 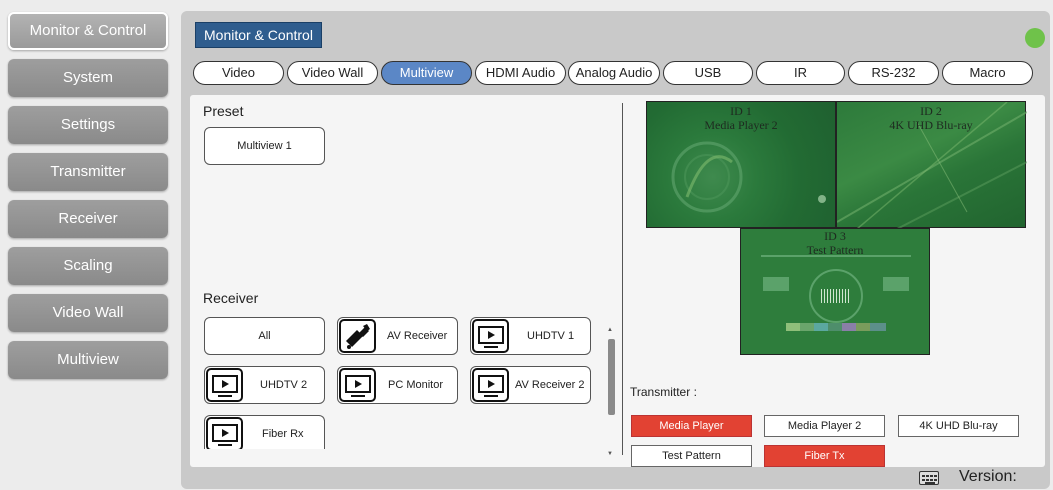 I want to click on scroll-down-icon: ▼, so click(x=610, y=454).